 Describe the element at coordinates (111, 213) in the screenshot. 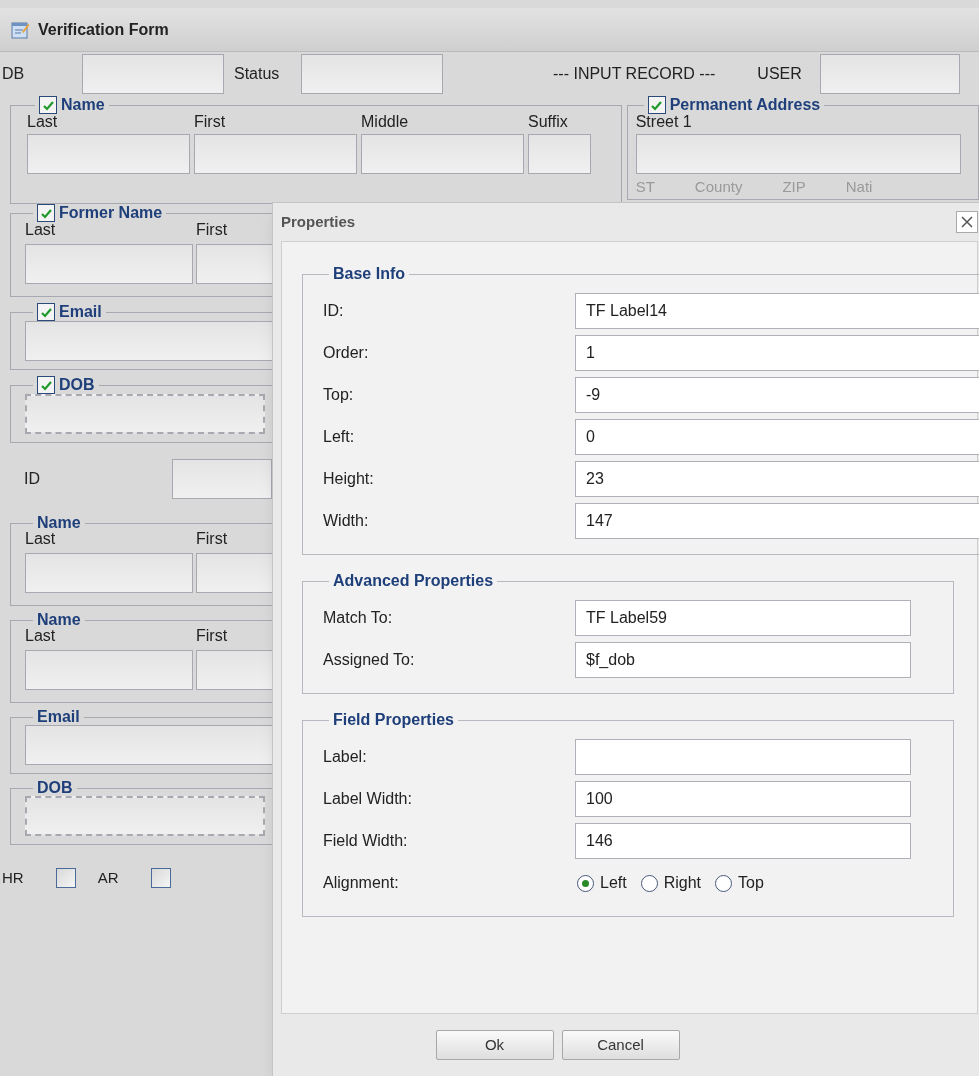

I see `group-title: Former Name` at that location.